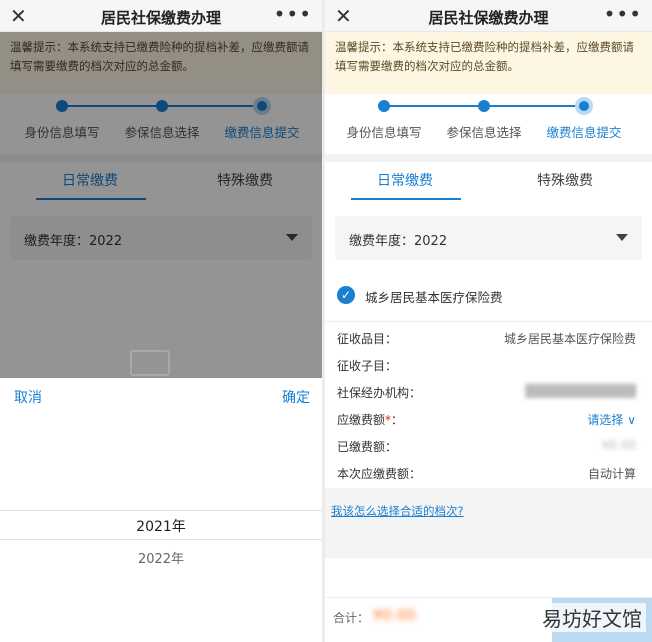 This screenshot has height=642, width=652. What do you see at coordinates (488, 619) in the screenshot?
I see `footer-bar: 合计： ¥0.00 易坊好文馆` at bounding box center [488, 619].